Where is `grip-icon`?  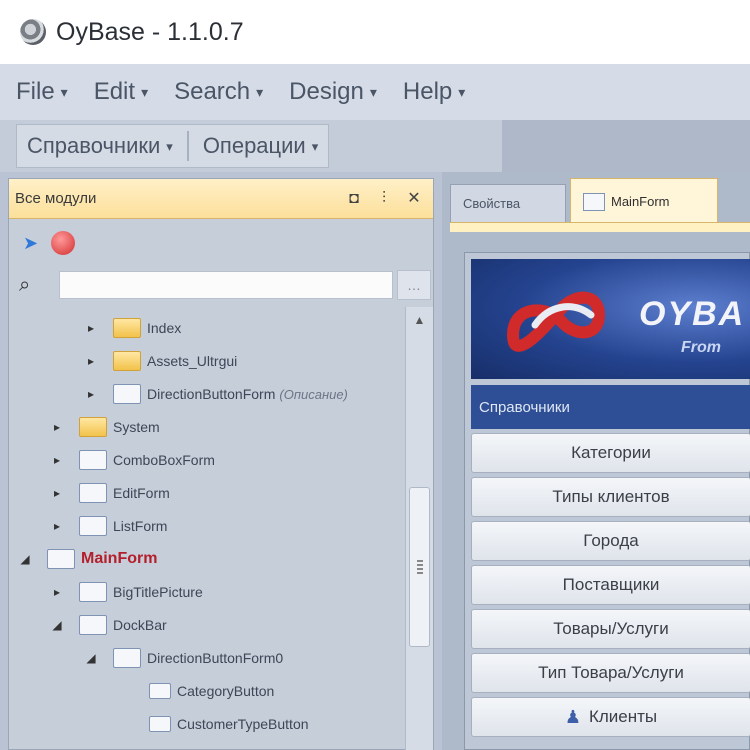 grip-icon is located at coordinates (420, 567).